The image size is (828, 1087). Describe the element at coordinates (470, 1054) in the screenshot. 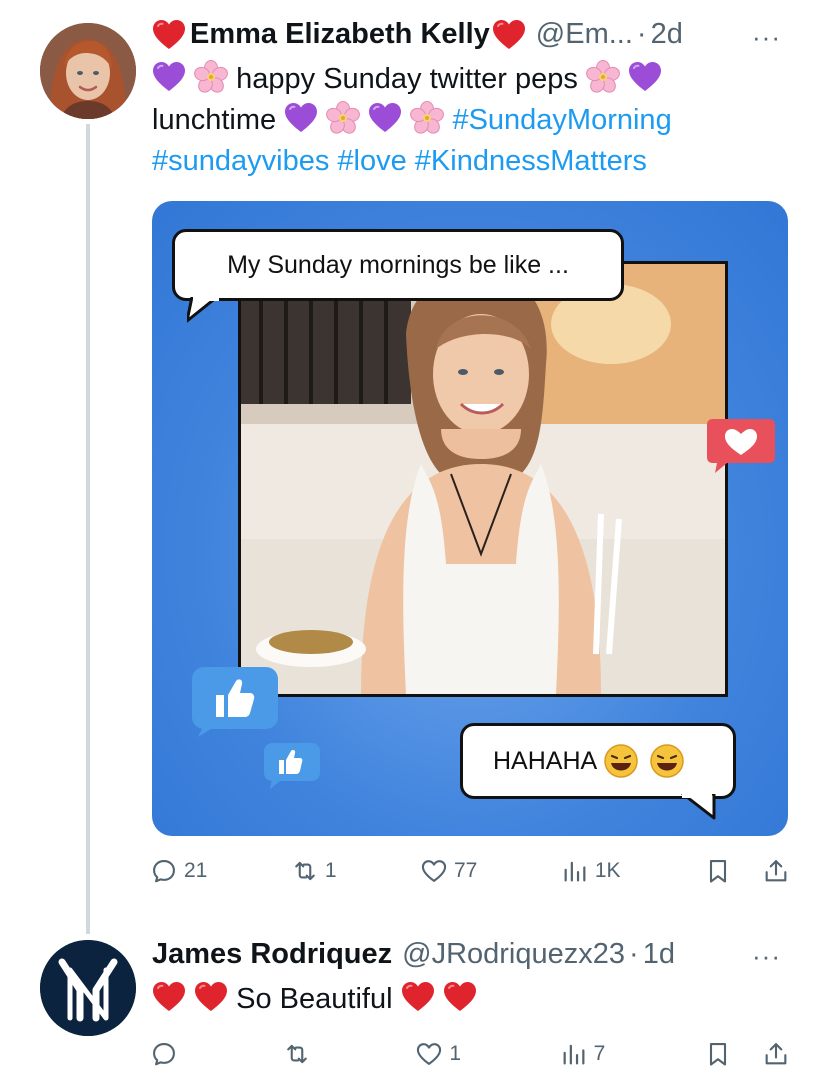

I see `tweet-actions: 1 7` at that location.